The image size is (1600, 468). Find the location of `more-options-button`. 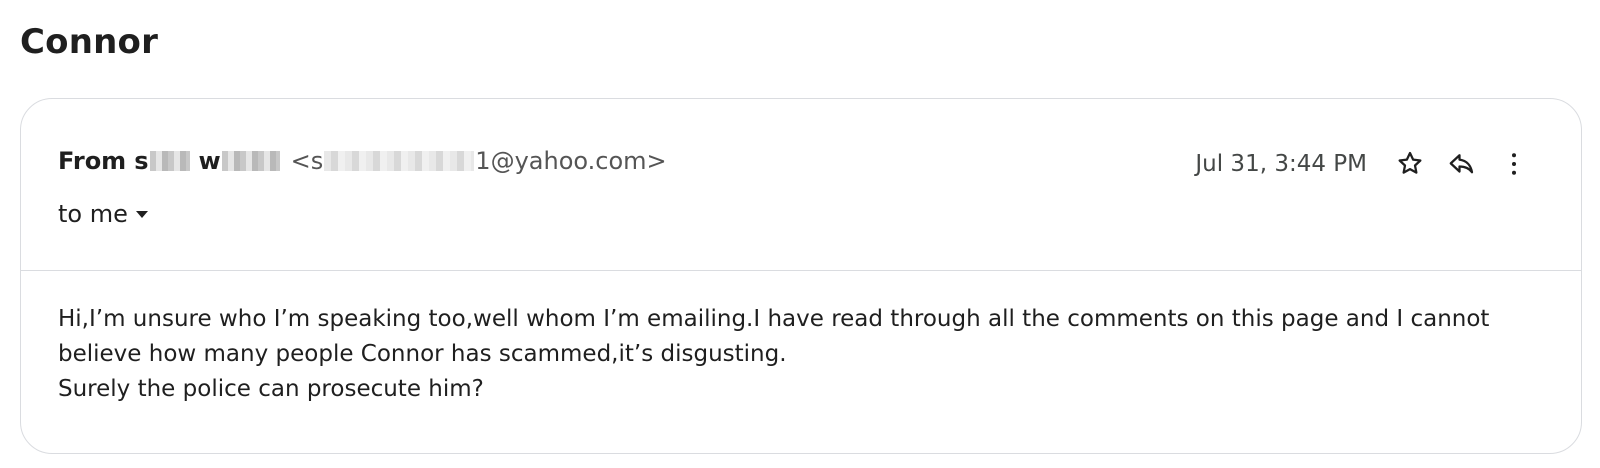

more-options-button is located at coordinates (1514, 164).